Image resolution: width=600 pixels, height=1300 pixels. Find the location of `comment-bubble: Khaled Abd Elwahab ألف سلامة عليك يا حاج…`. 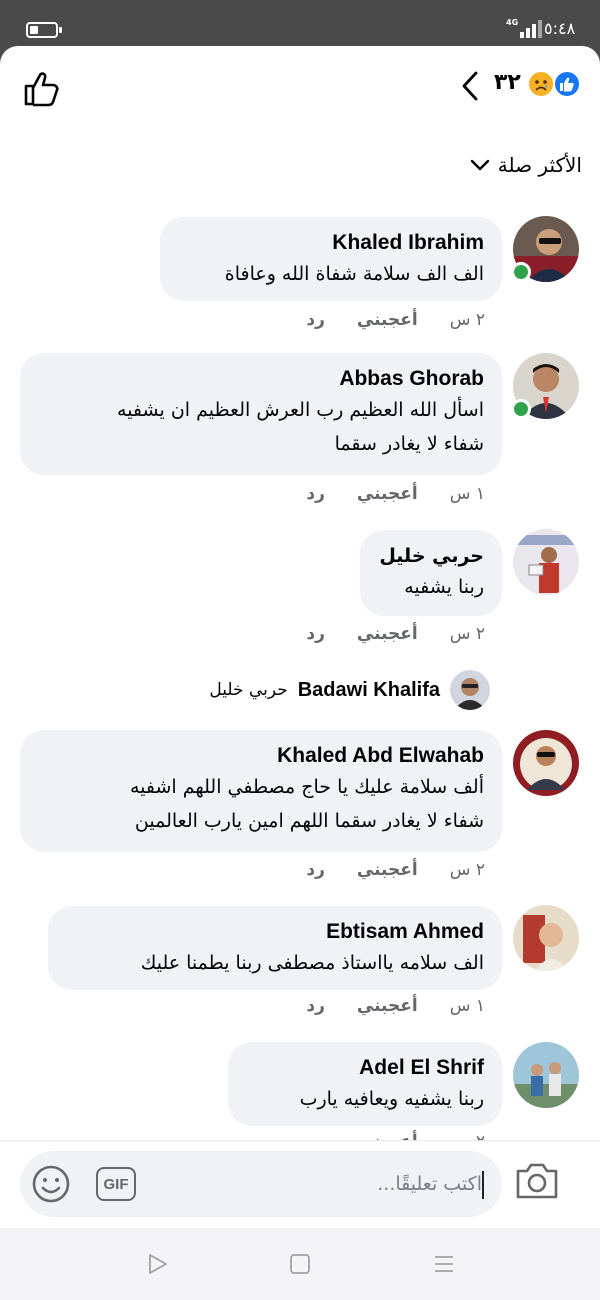

comment-bubble: Khaled Abd Elwahab ألف سلامة عليك يا حاج… is located at coordinates (261, 791).